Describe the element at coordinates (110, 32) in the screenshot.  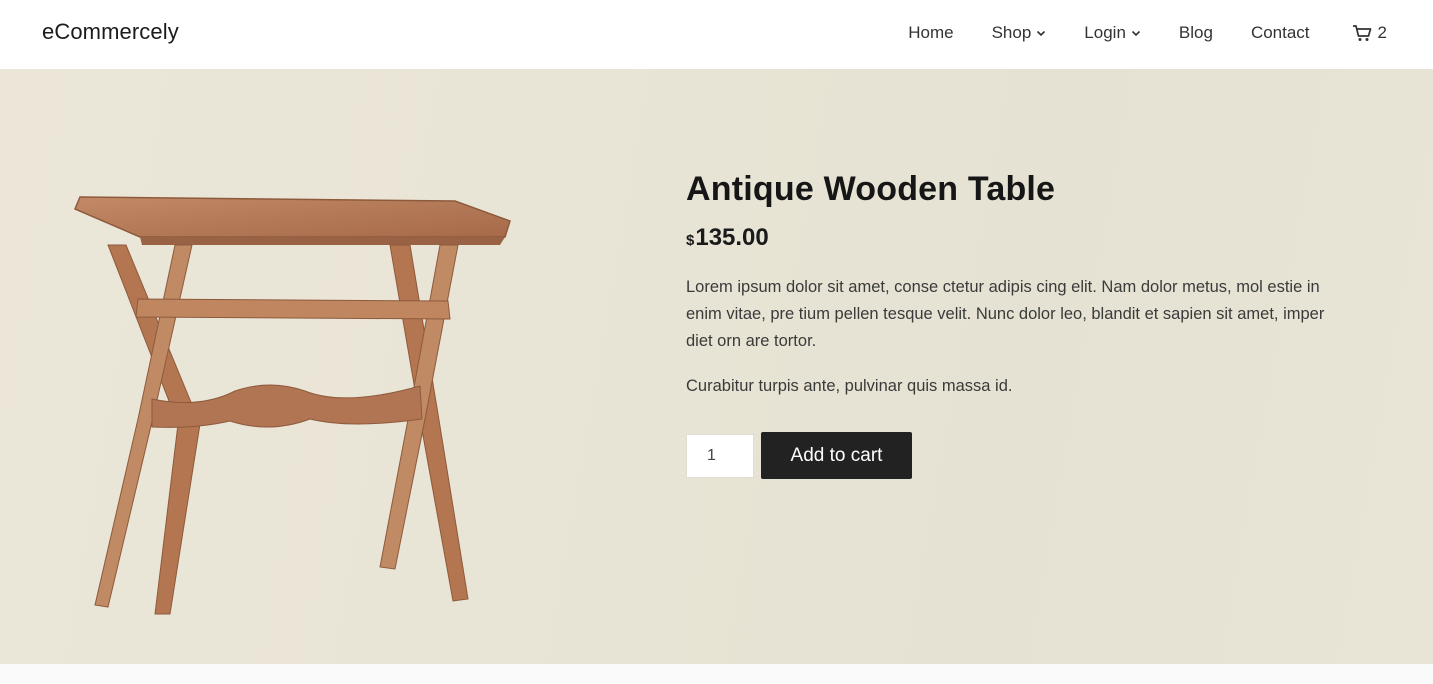
I see `brand-logo: eCommercely` at that location.